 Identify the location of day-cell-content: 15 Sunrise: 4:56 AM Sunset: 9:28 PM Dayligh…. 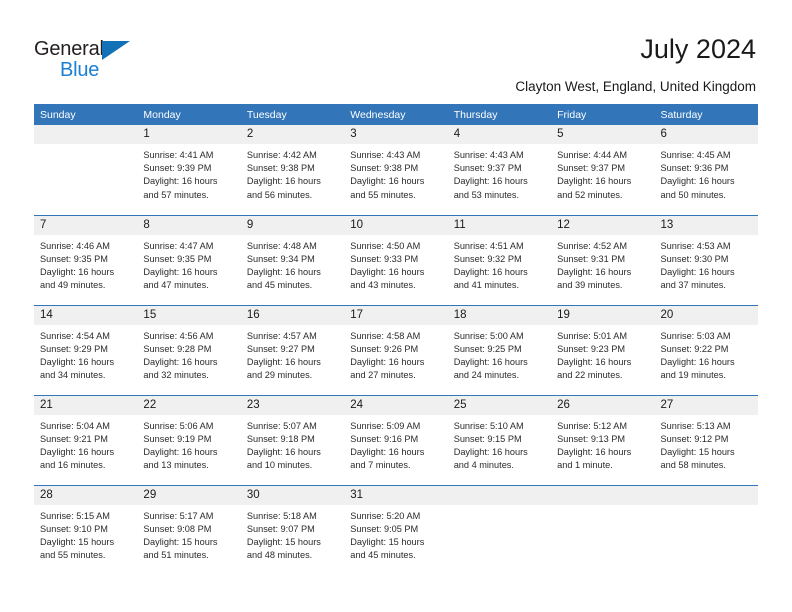
(189, 349).